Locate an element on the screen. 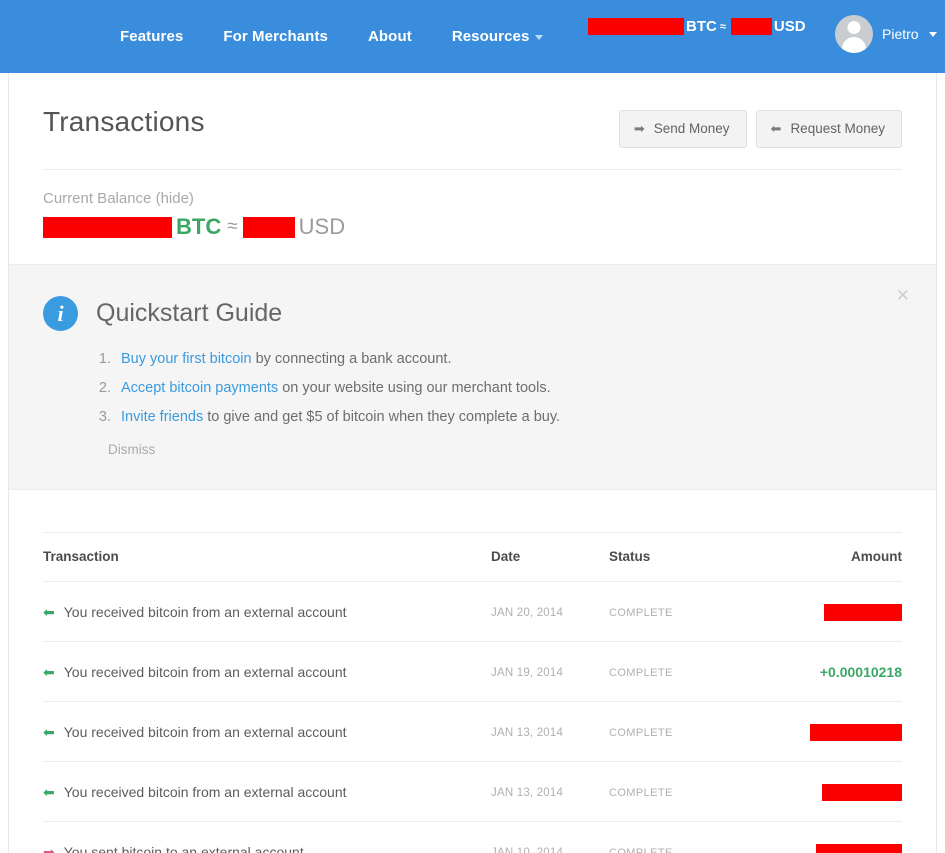  transaction-date: JAN 20, 2014 is located at coordinates (527, 613).